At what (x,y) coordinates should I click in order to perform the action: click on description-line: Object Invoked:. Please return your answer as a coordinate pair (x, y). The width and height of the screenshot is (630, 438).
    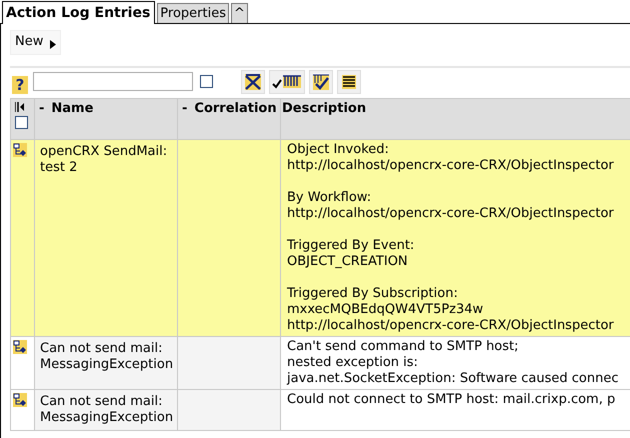
    Looking at the image, I should click on (338, 150).